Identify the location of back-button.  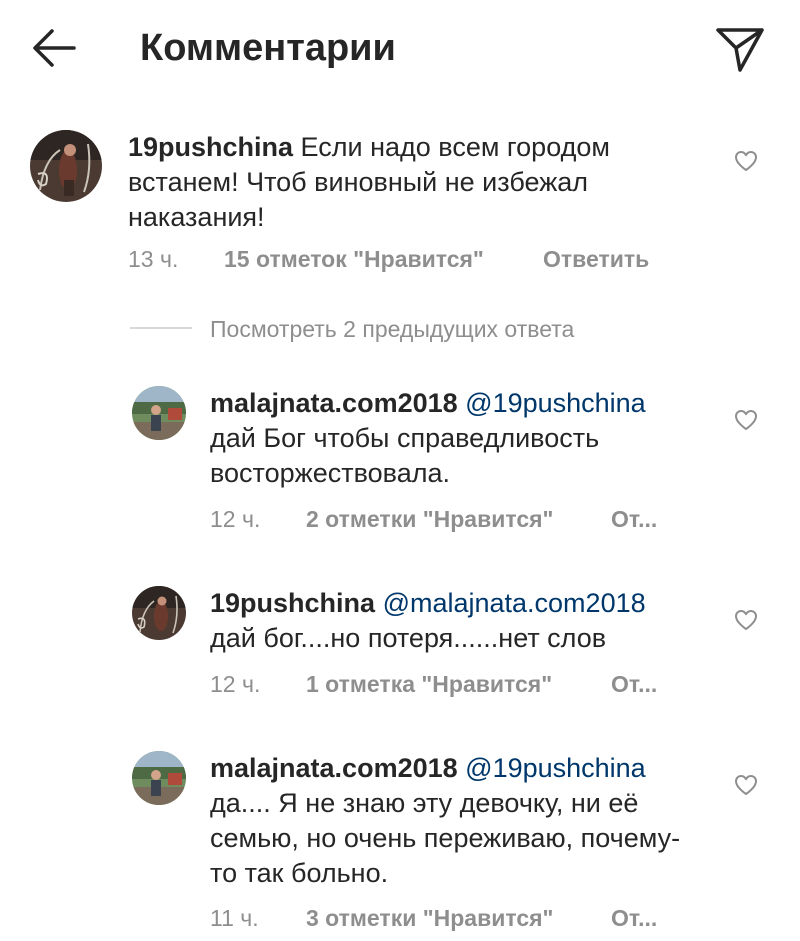
(54, 48).